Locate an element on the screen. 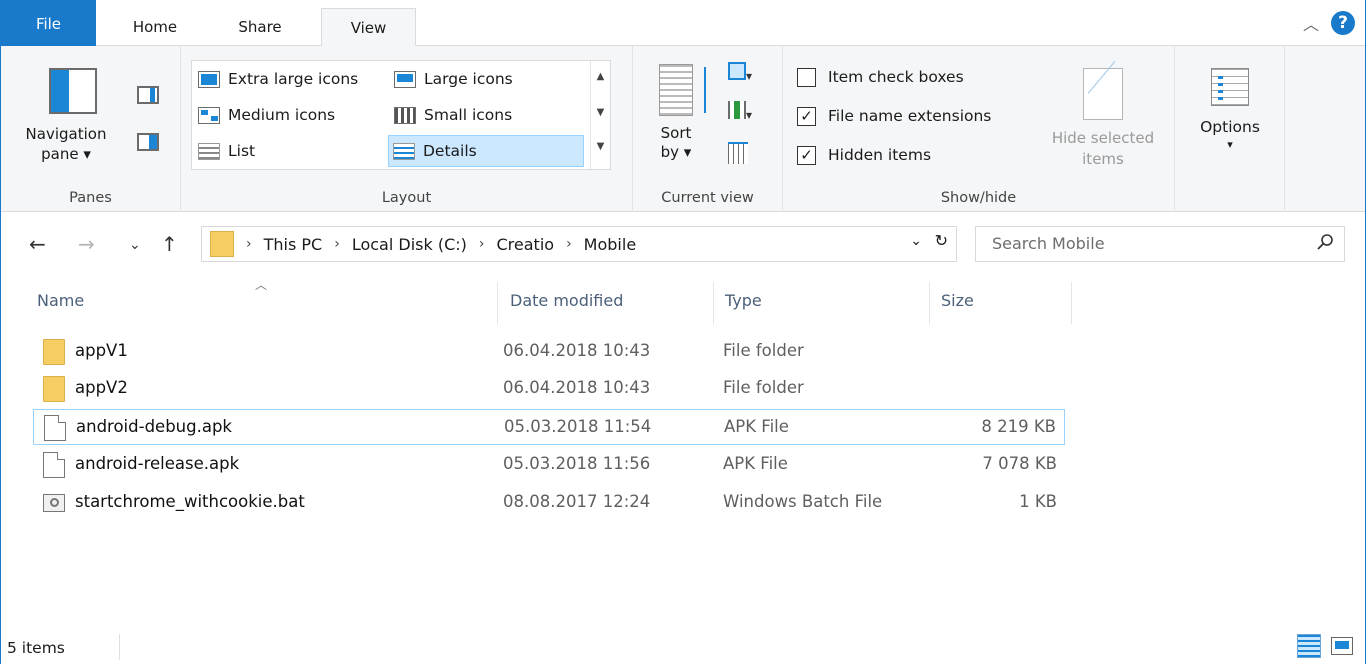  options-button: Options ▾ is located at coordinates (1230, 109).